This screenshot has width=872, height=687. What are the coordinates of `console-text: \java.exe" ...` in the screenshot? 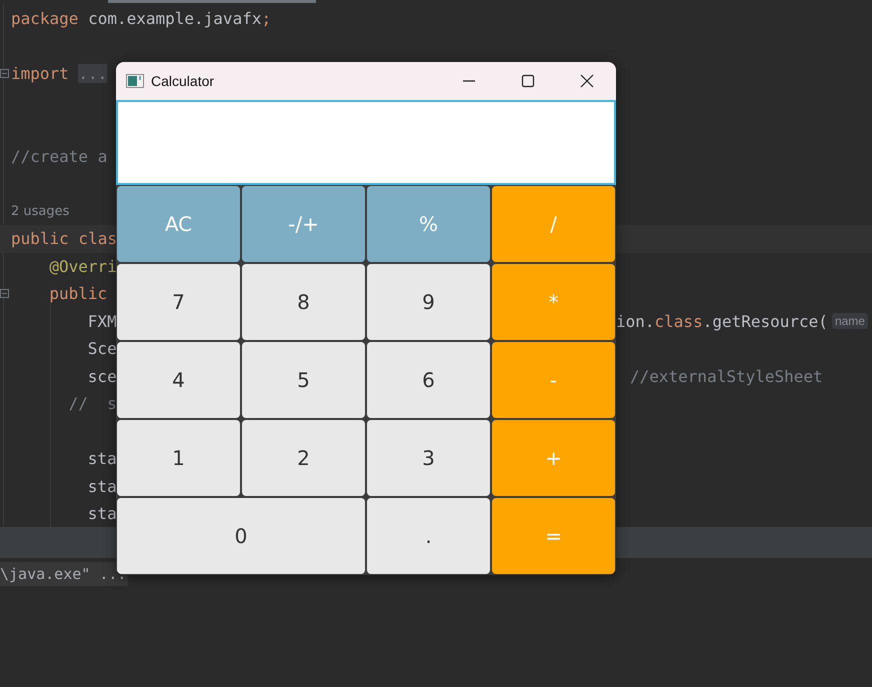 It's located at (64, 574).